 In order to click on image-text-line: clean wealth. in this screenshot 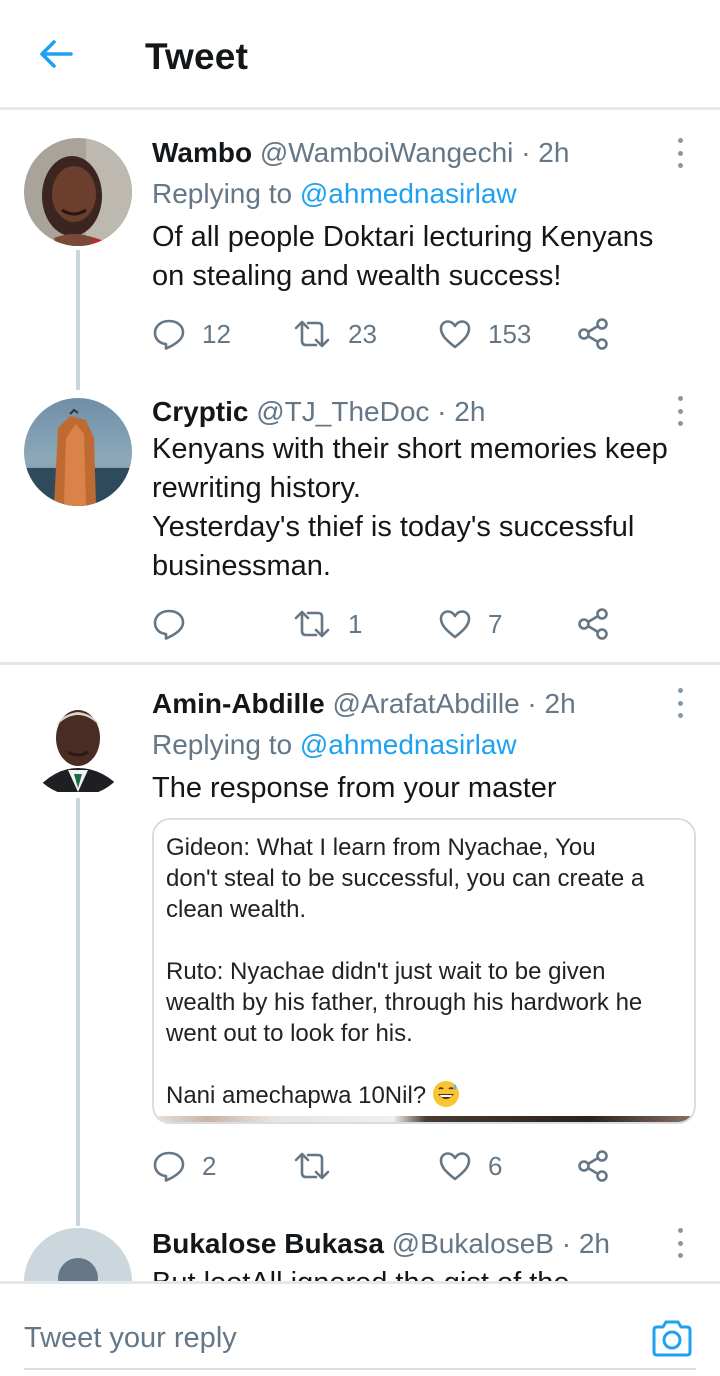, I will do `click(236, 909)`.